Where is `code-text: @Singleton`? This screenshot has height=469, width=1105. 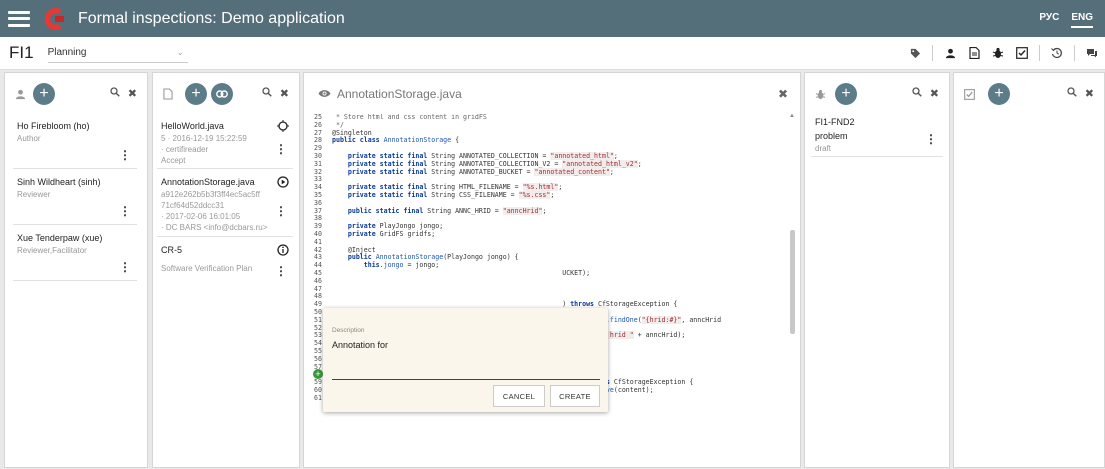
code-text: @Singleton is located at coordinates (352, 132).